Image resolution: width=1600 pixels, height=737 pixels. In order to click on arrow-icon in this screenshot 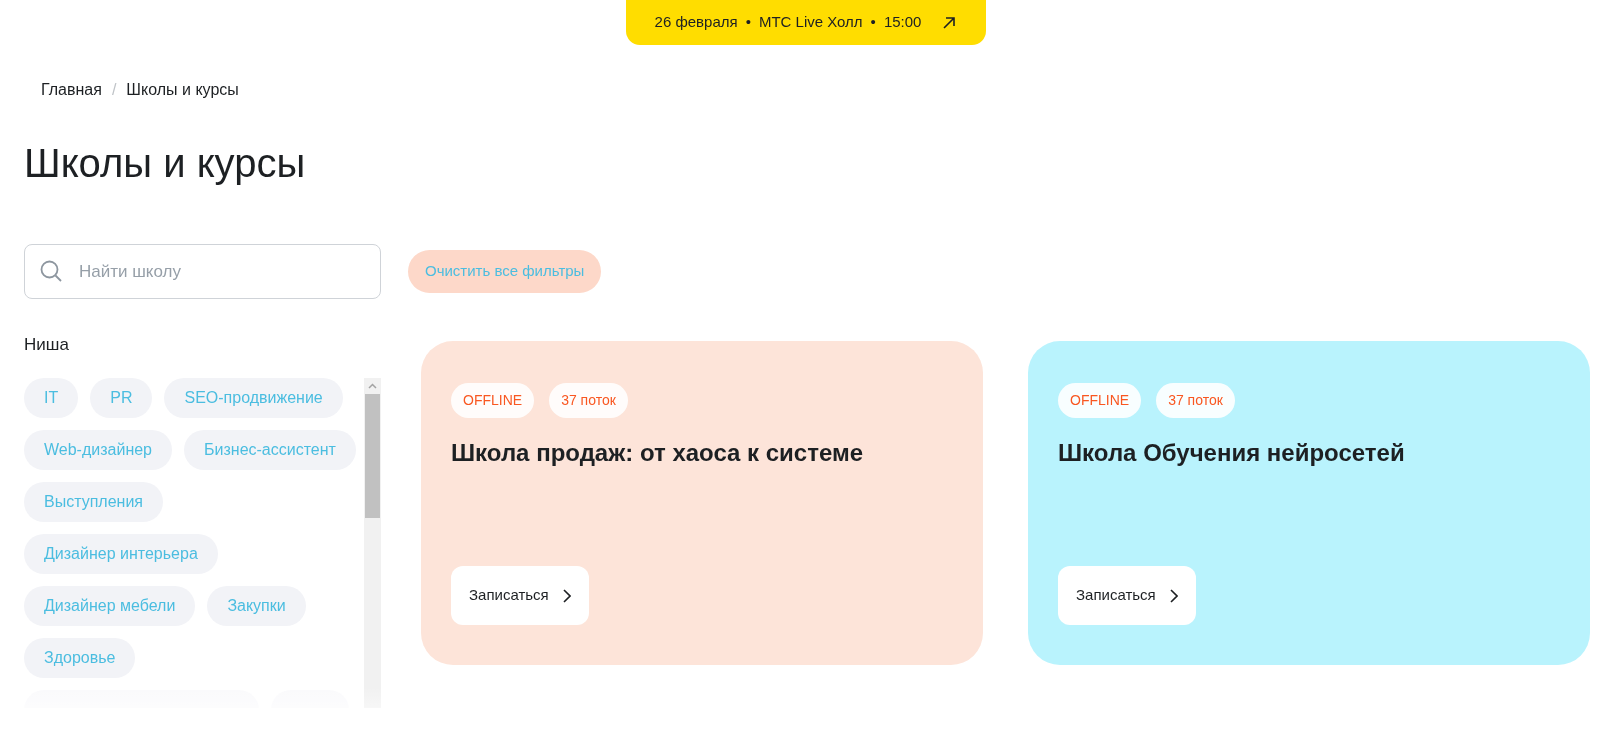, I will do `click(949, 22)`.